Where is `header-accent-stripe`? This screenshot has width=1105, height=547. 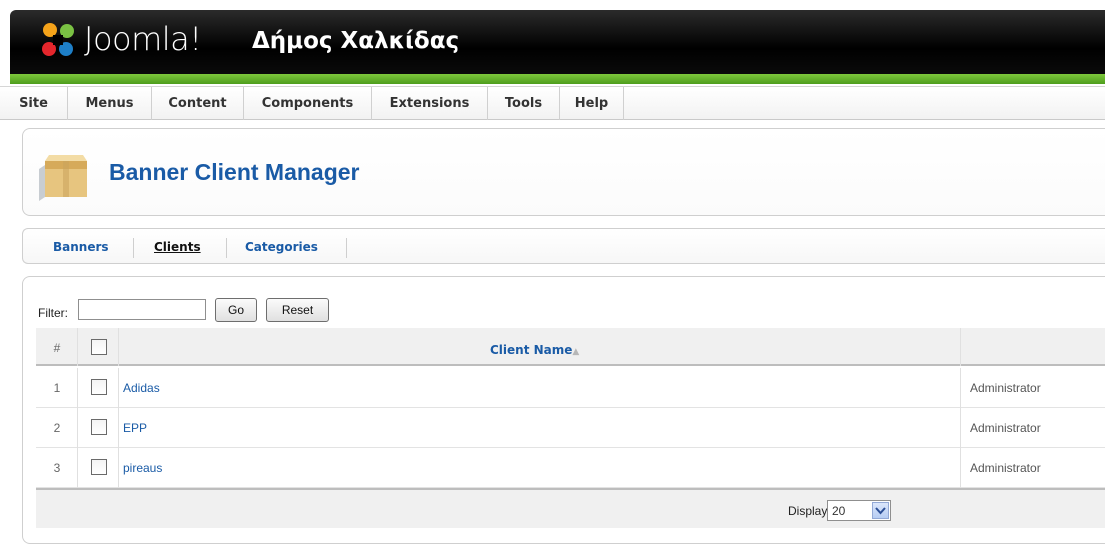 header-accent-stripe is located at coordinates (557, 79).